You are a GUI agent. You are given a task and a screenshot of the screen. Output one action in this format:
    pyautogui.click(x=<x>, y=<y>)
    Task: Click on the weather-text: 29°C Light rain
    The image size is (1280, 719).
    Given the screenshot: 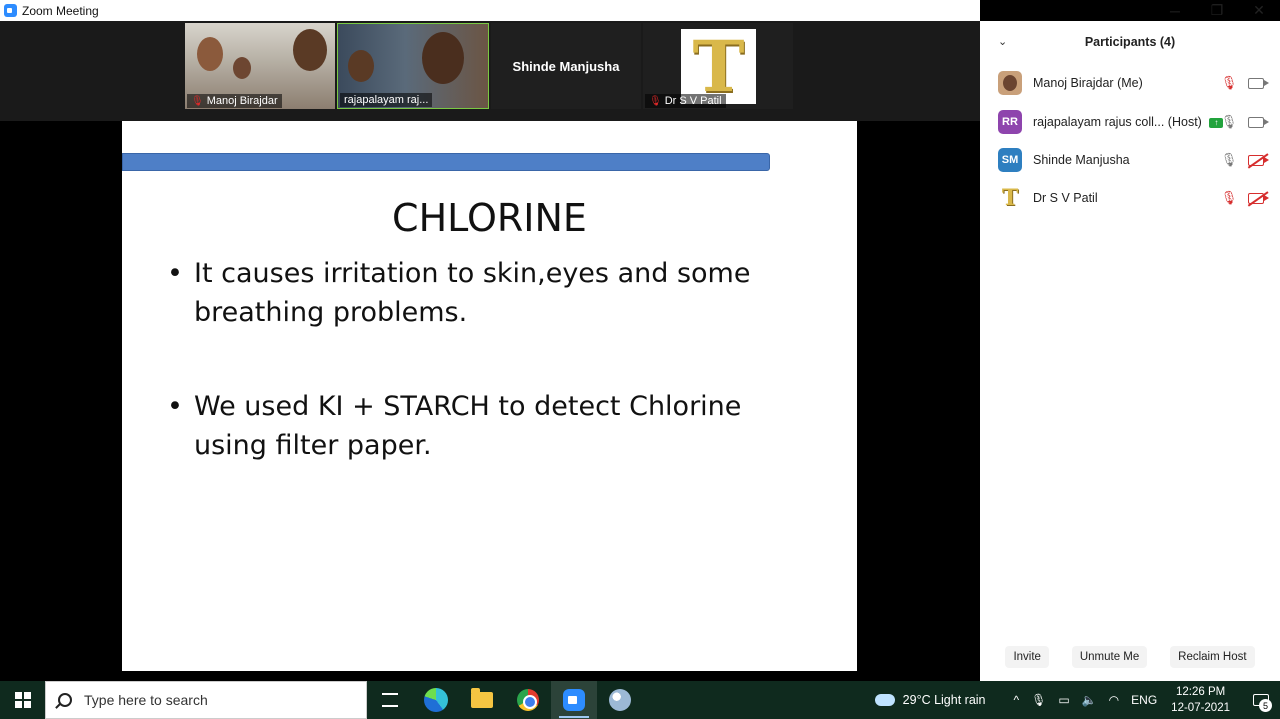 What is the action you would take?
    pyautogui.click(x=944, y=700)
    